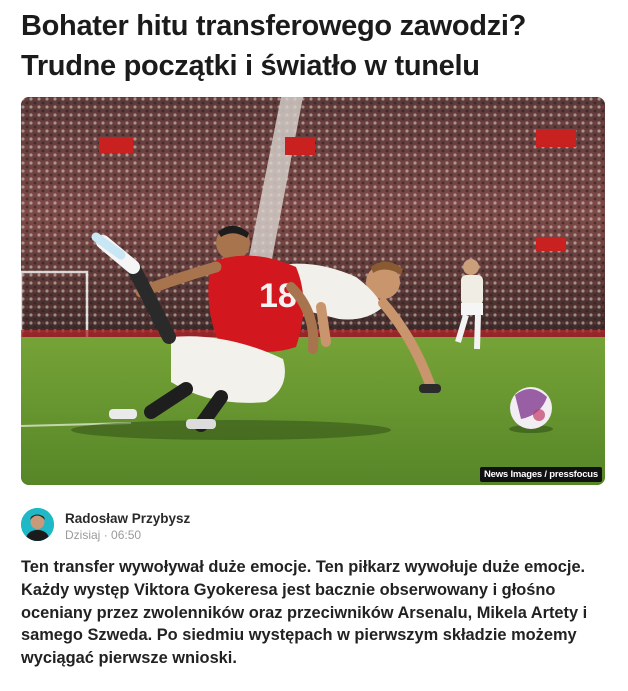 The width and height of the screenshot is (628, 691). What do you see at coordinates (83, 535) in the screenshot?
I see `publish-date: Dzisiaj` at bounding box center [83, 535].